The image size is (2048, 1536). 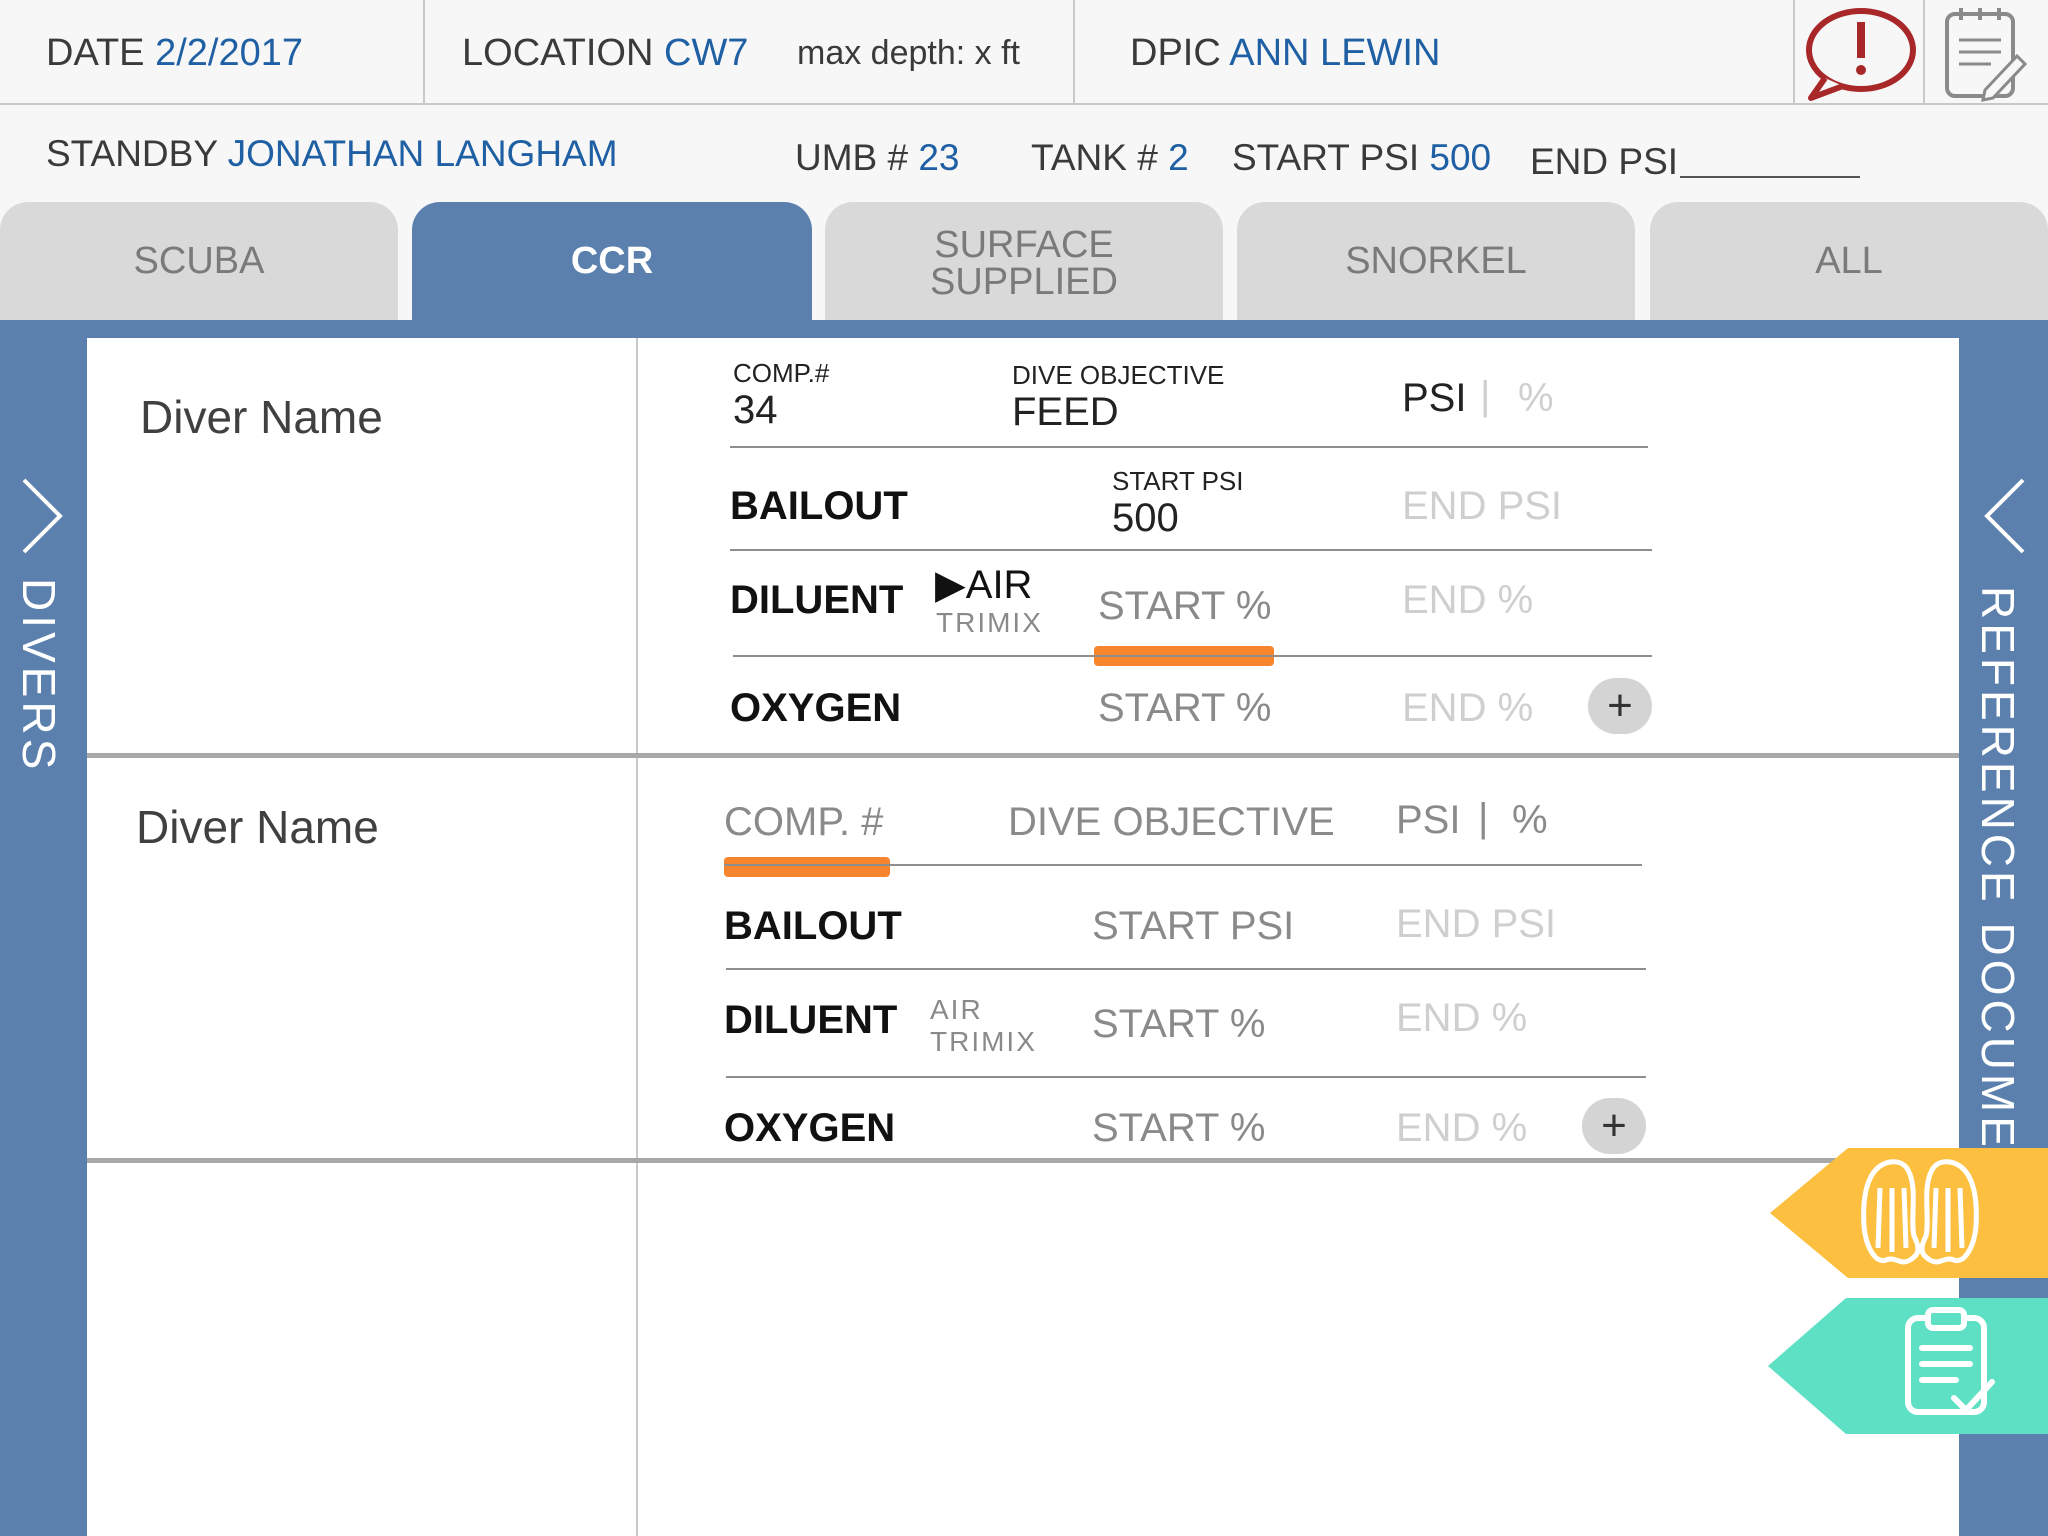 I want to click on tab-label-line2: SUPPLIED, so click(x=1024, y=282).